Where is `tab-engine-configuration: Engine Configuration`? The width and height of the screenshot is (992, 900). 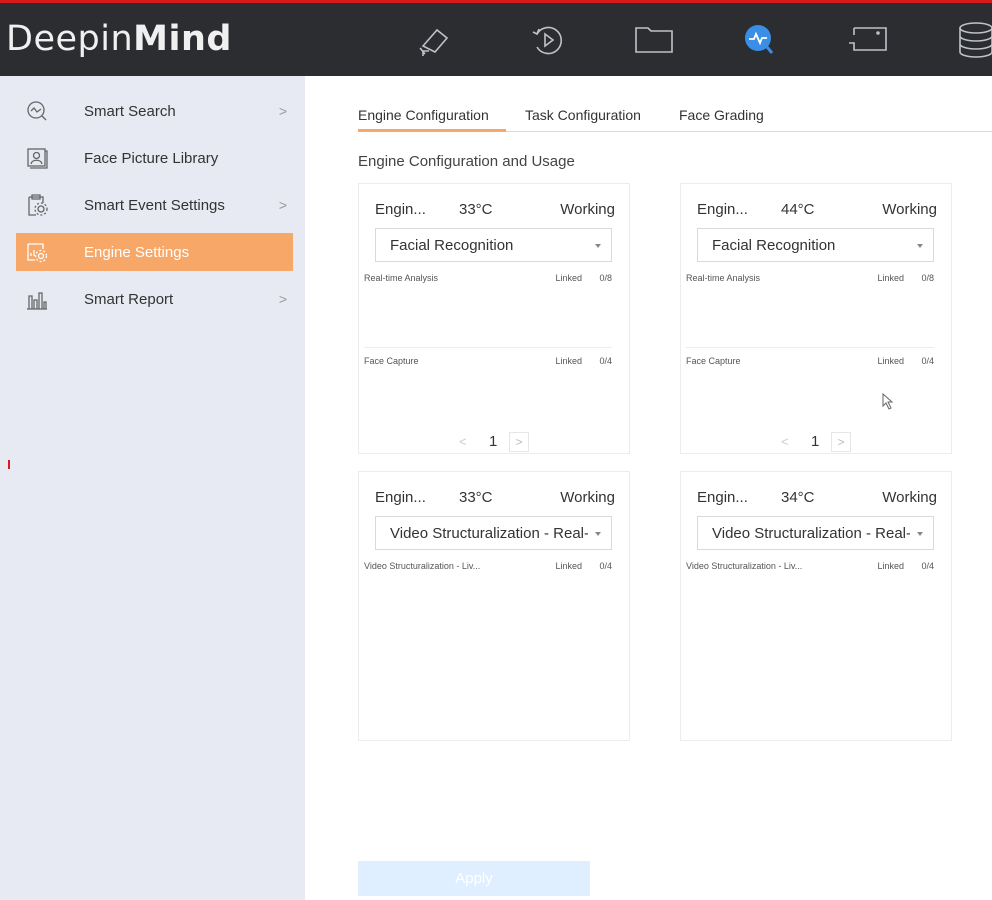
tab-engine-configuration: Engine Configuration is located at coordinates (423, 115).